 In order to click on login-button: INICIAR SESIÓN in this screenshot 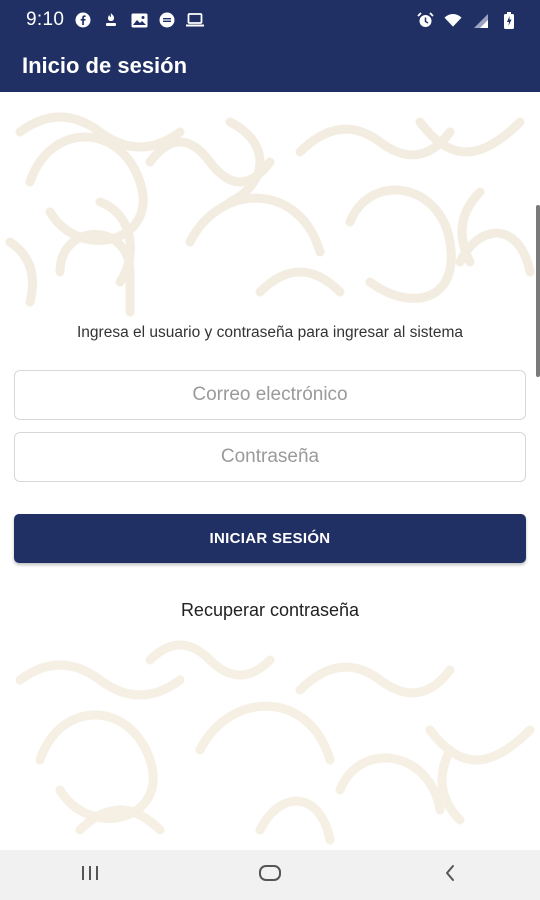, I will do `click(270, 538)`.